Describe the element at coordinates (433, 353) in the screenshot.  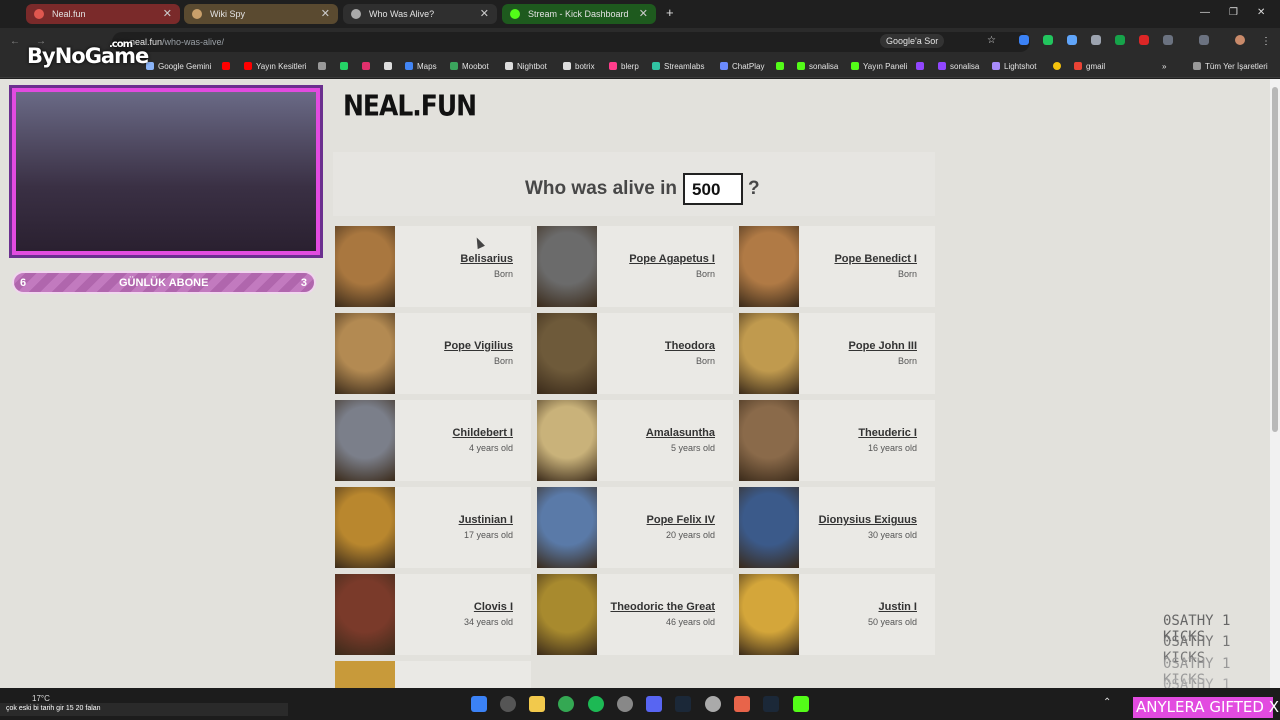
I see `list-item: Pope Vigilius Born` at that location.